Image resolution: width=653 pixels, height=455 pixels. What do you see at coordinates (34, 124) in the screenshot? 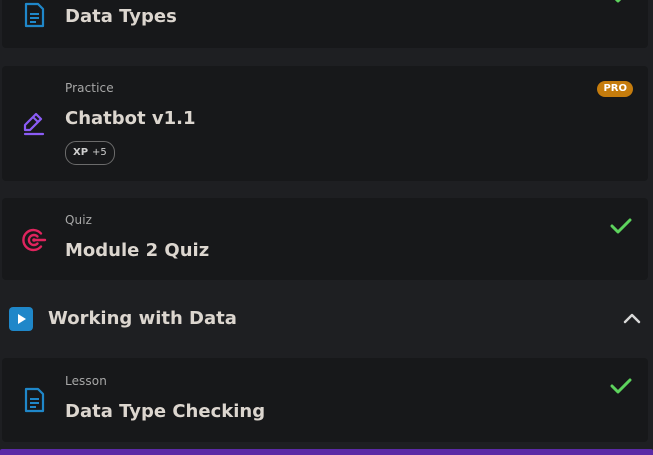
I see `pencil-icon` at bounding box center [34, 124].